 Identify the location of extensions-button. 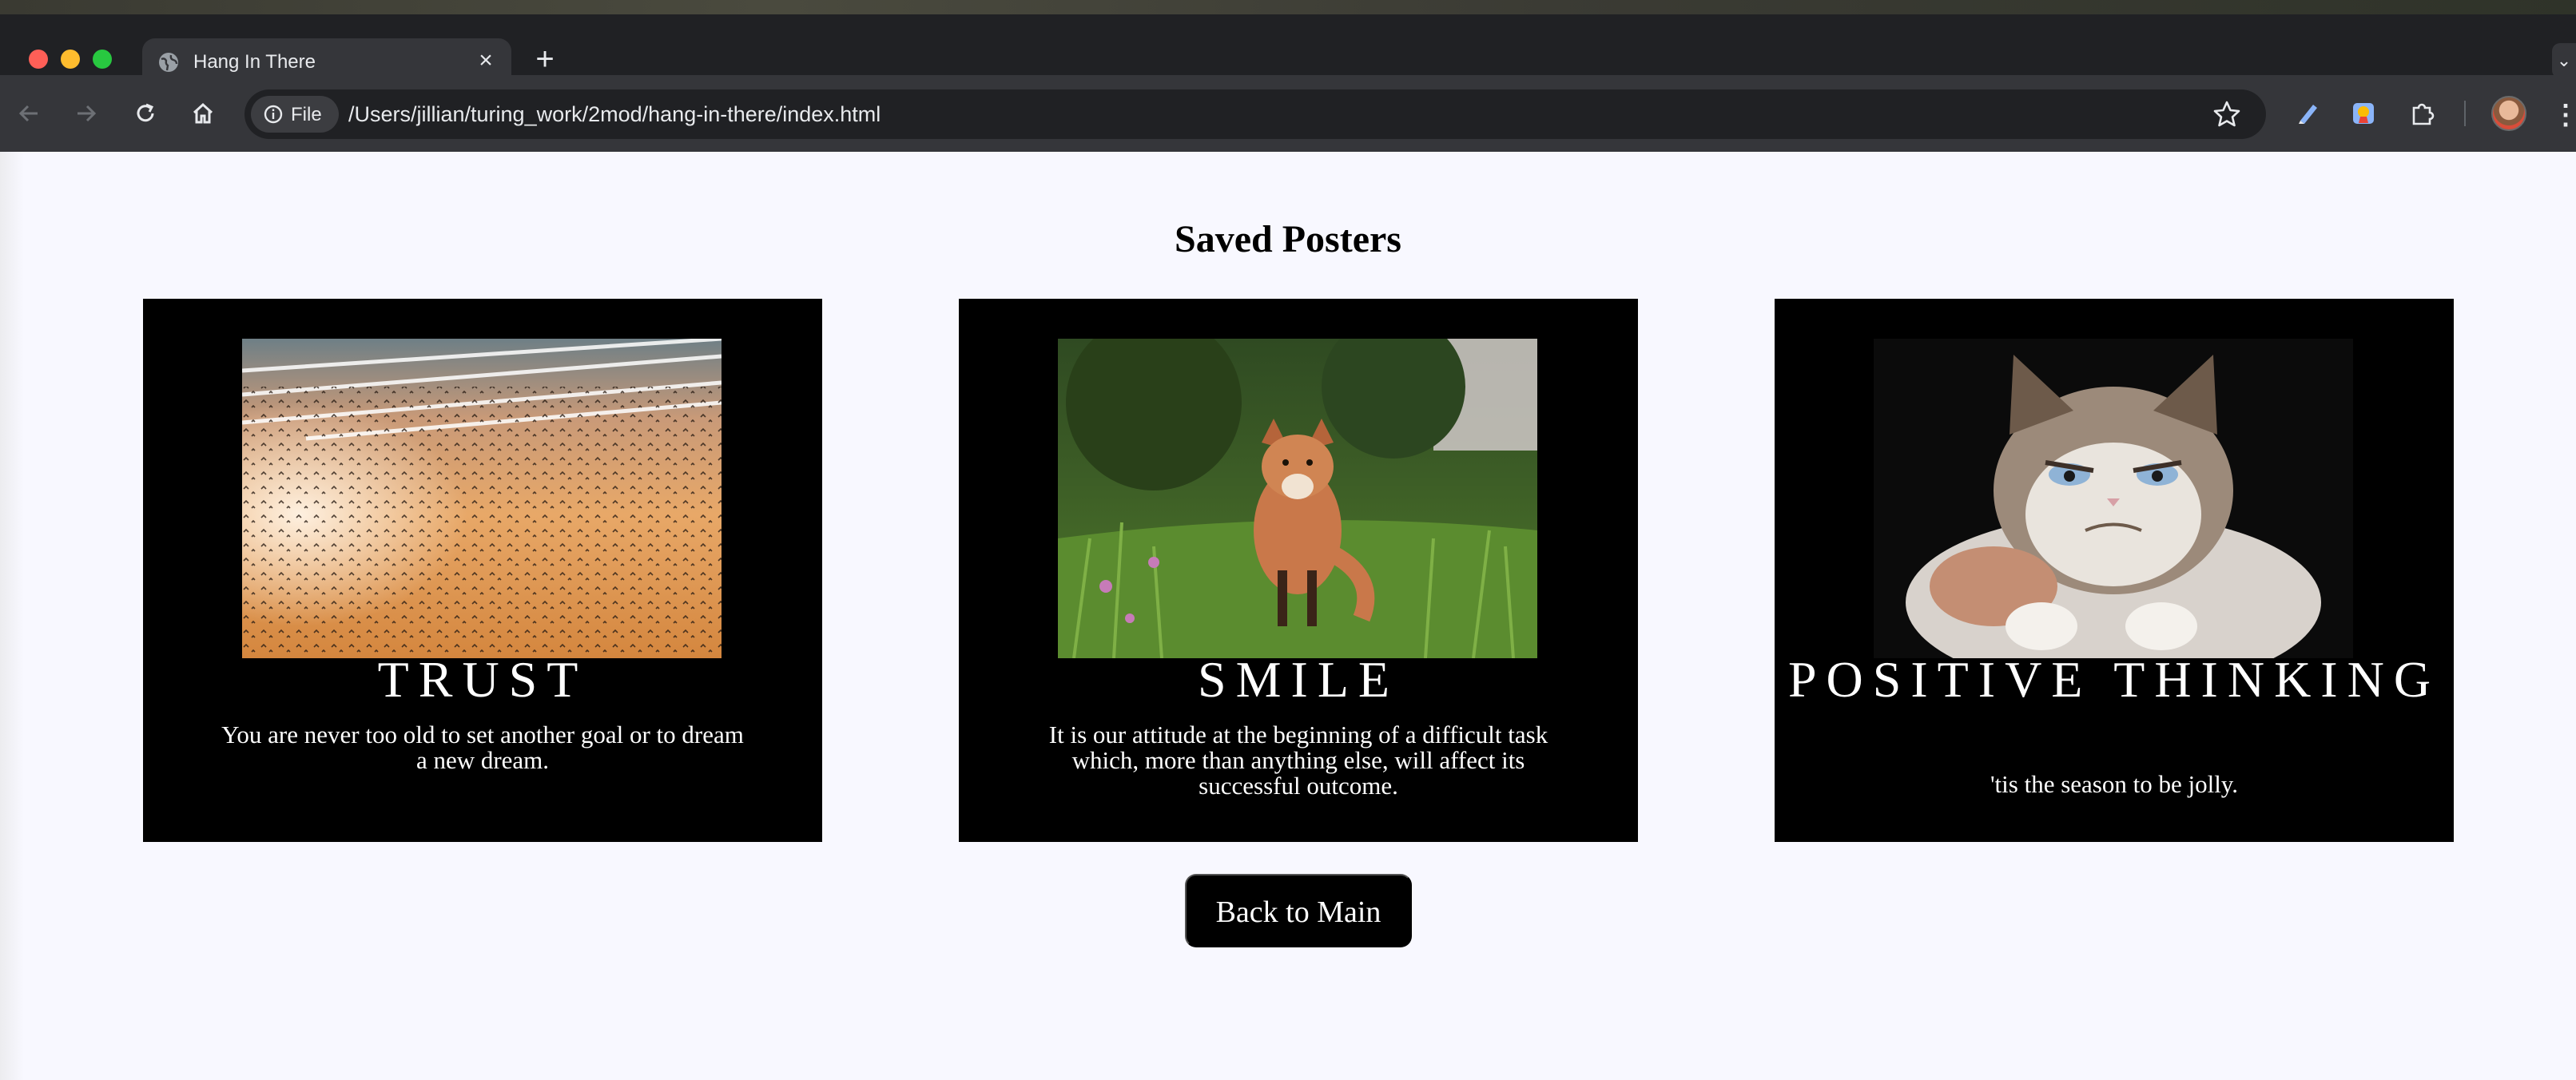
(2422, 113).